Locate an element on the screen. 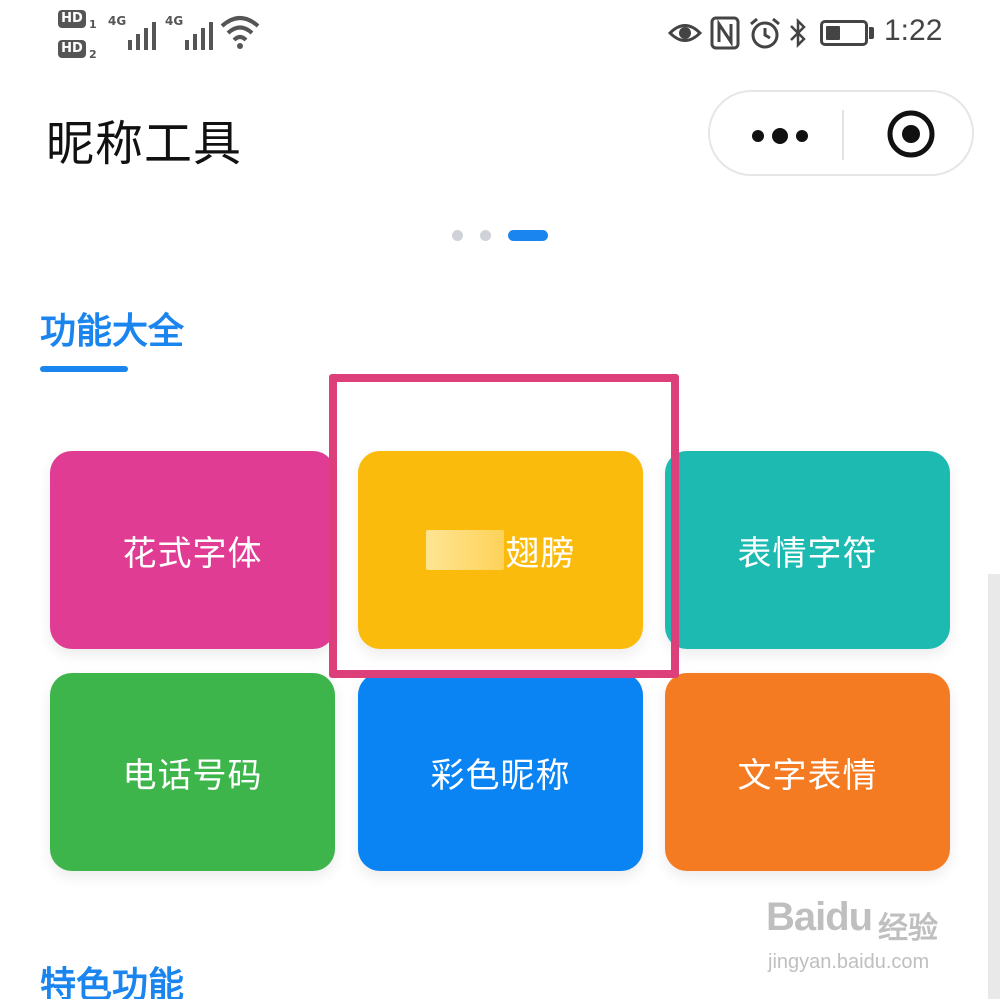 This screenshot has width=1000, height=999. more-icon is located at coordinates (780, 136).